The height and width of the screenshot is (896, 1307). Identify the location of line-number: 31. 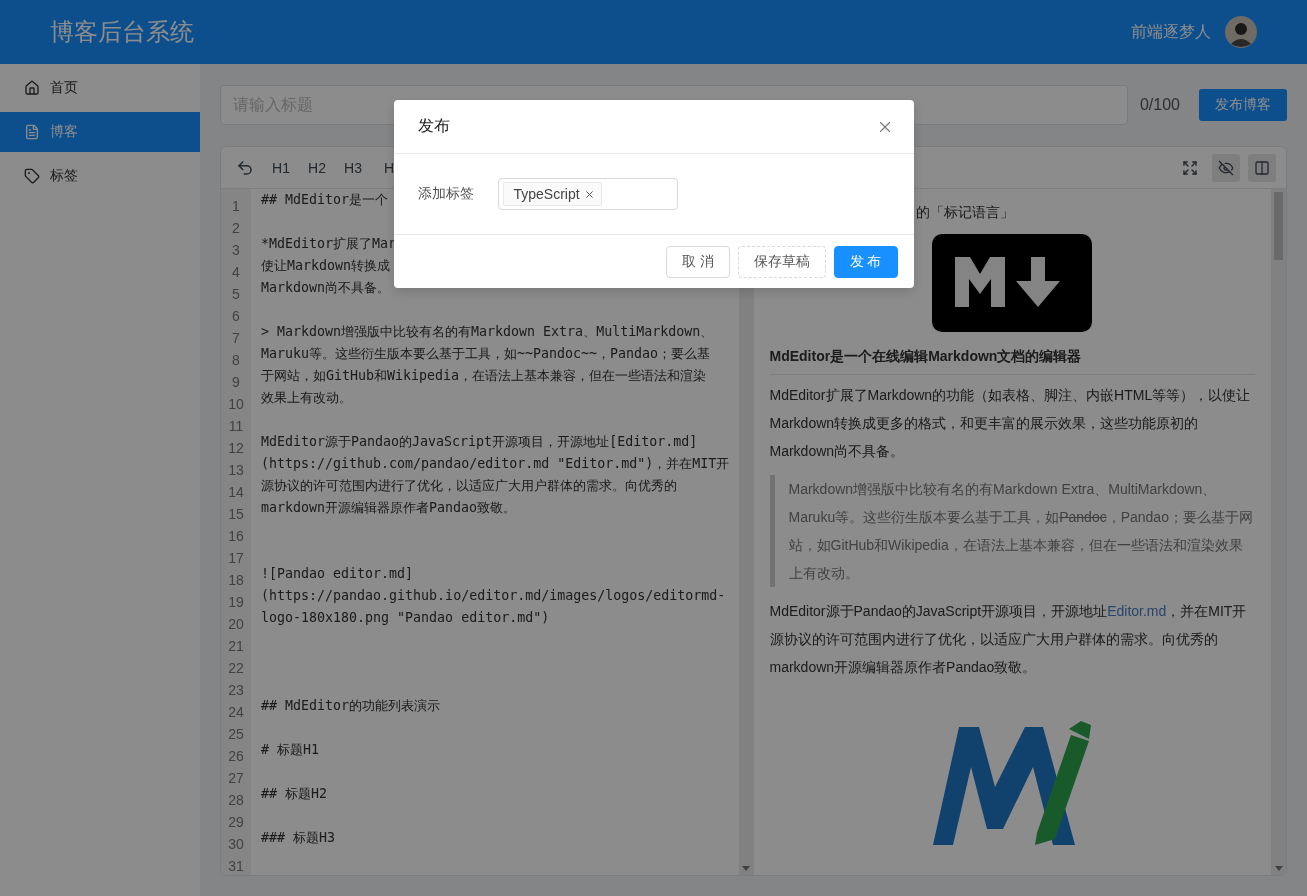
(236, 866).